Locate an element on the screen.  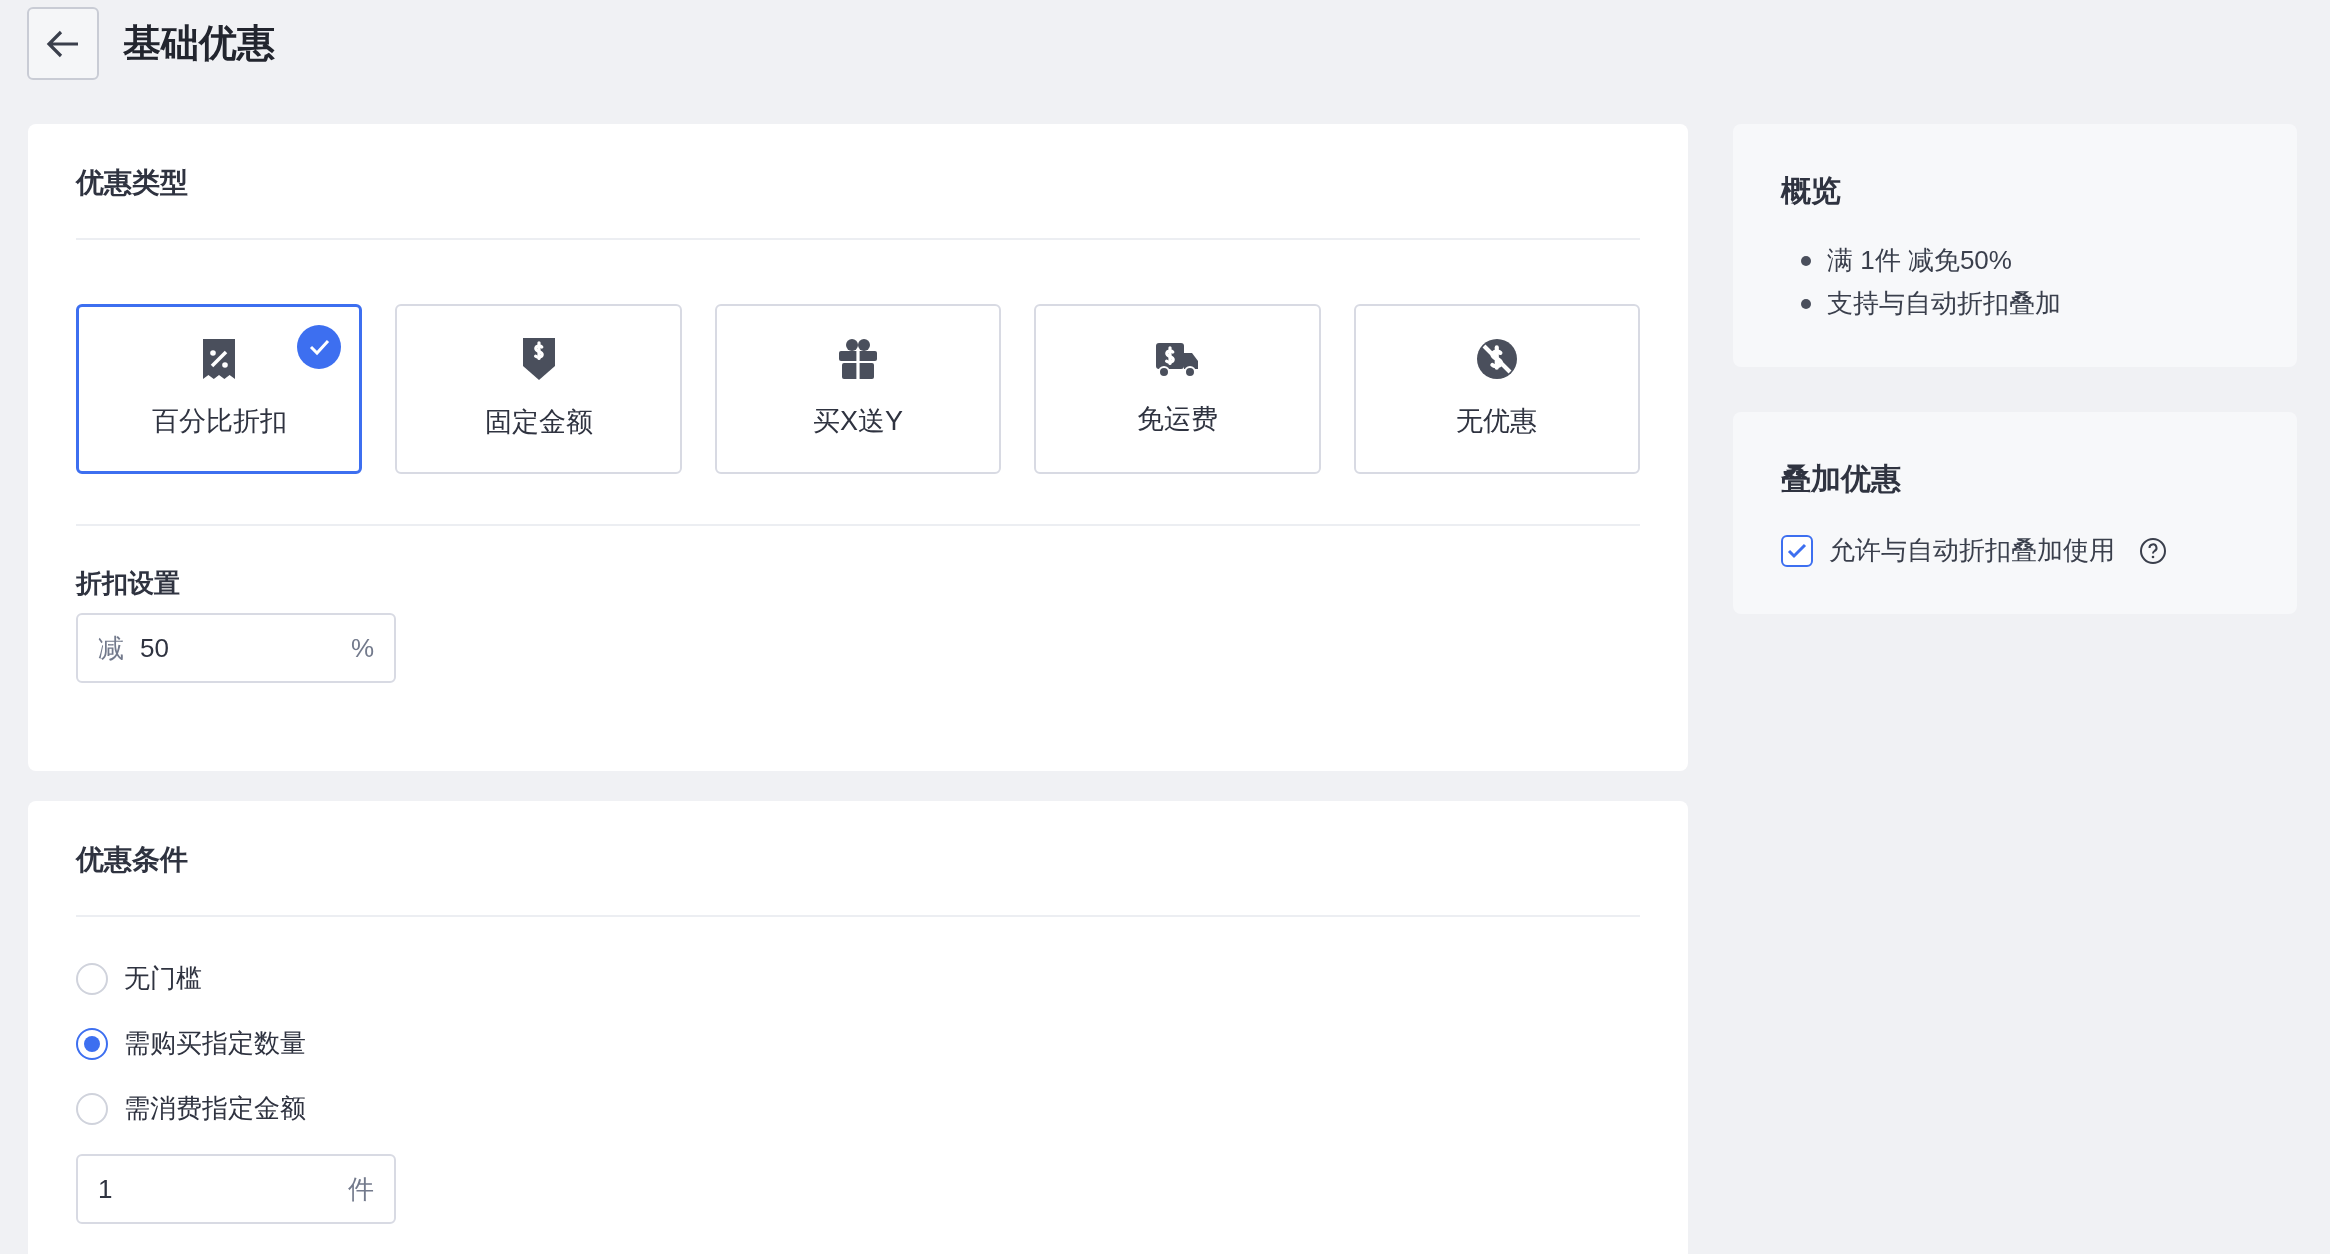
section-title: 概览 is located at coordinates (1811, 191).